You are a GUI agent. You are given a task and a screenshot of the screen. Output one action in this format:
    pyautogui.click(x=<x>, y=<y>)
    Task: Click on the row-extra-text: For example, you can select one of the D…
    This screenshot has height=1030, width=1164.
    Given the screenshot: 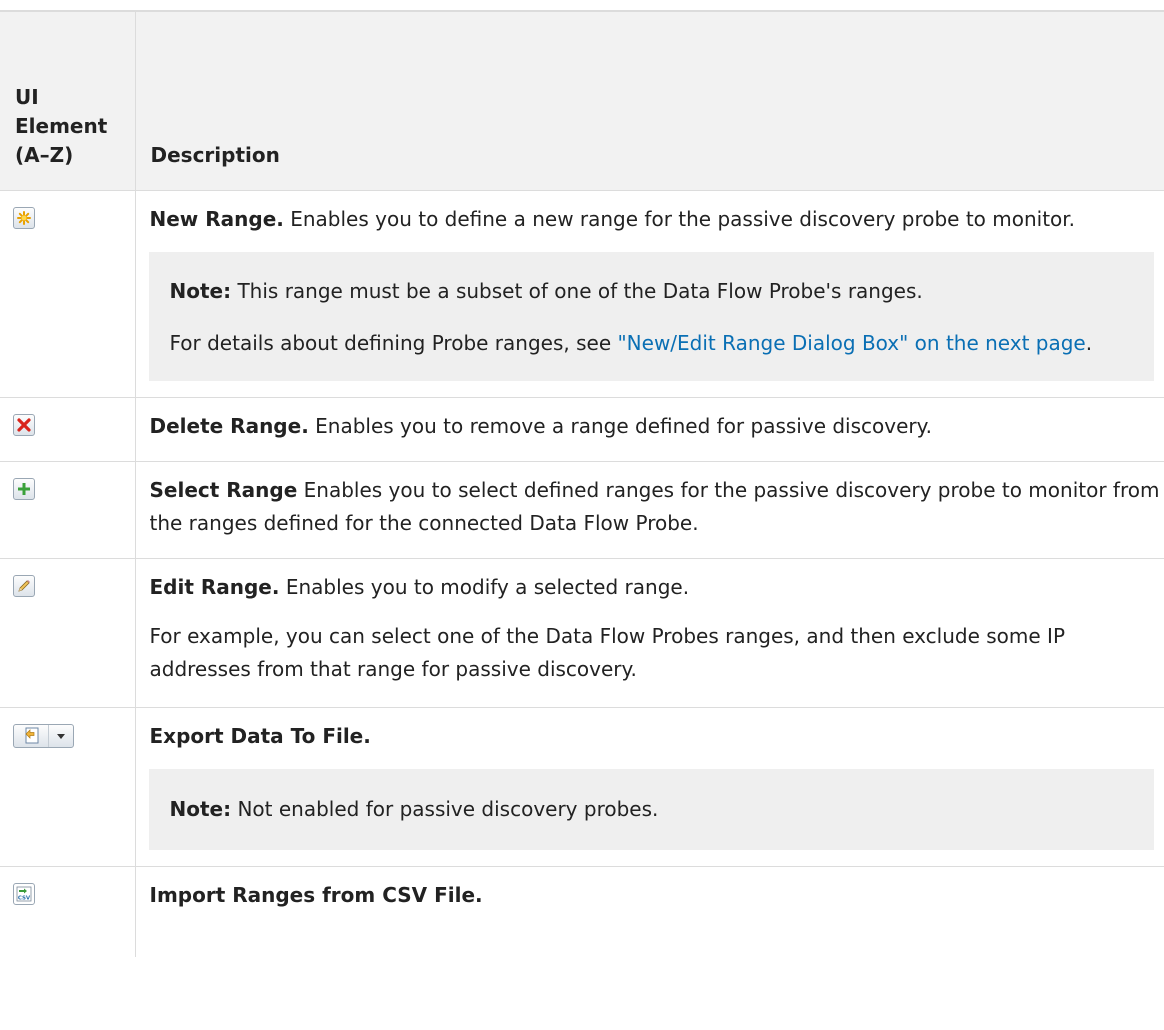 What is the action you would take?
    pyautogui.click(x=607, y=652)
    